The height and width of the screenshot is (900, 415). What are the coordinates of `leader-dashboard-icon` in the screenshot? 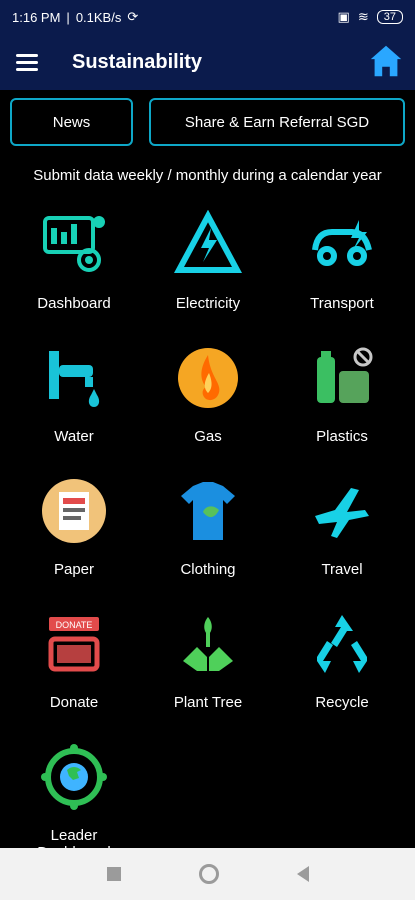 It's located at (74, 777).